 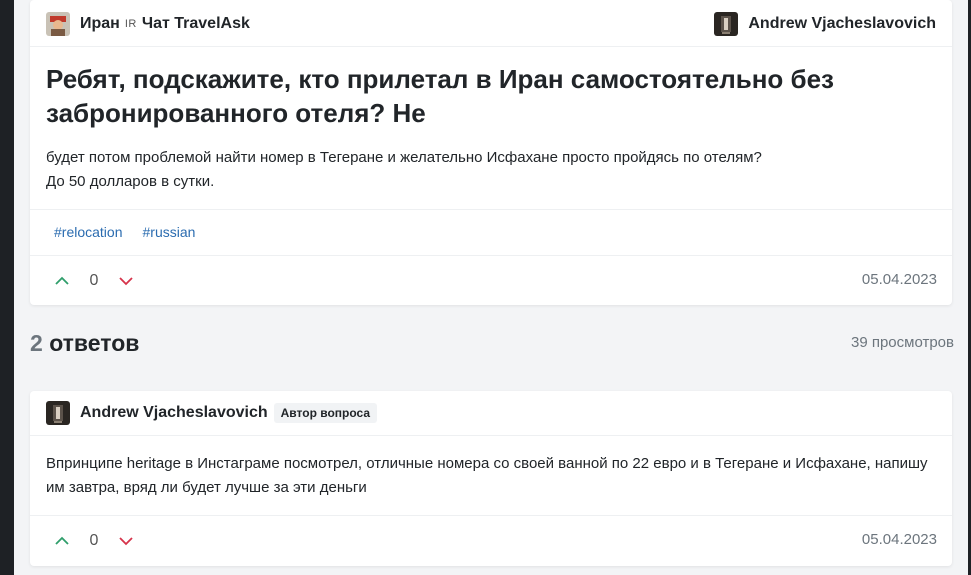 What do you see at coordinates (902, 342) in the screenshot?
I see `views-count: 39 просмотров` at bounding box center [902, 342].